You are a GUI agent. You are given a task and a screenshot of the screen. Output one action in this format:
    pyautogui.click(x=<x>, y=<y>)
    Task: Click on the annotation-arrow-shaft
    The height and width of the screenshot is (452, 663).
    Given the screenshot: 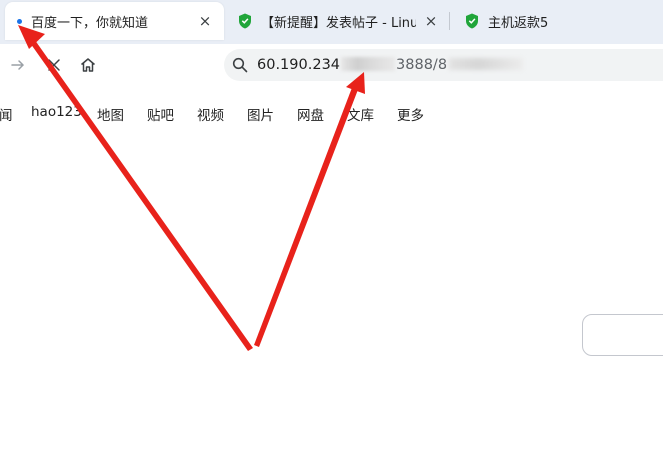 What is the action you would take?
    pyautogui.click(x=306, y=216)
    